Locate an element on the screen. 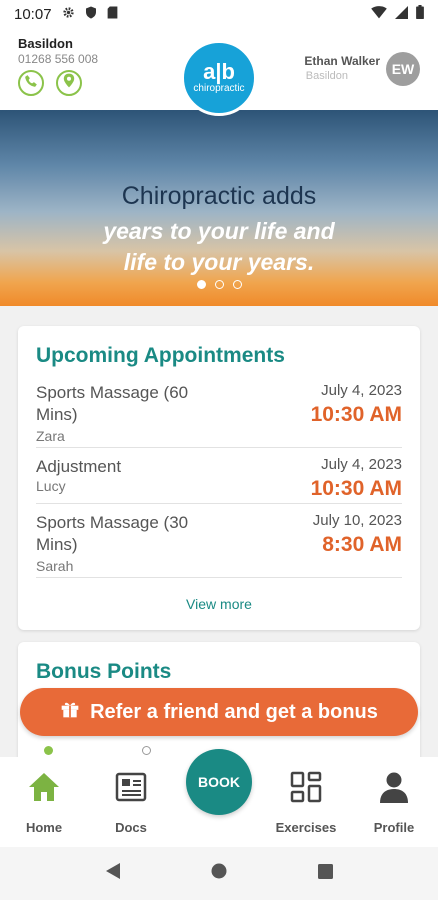 This screenshot has width=438, height=900. nav-docs-label: Docs is located at coordinates (131, 827).